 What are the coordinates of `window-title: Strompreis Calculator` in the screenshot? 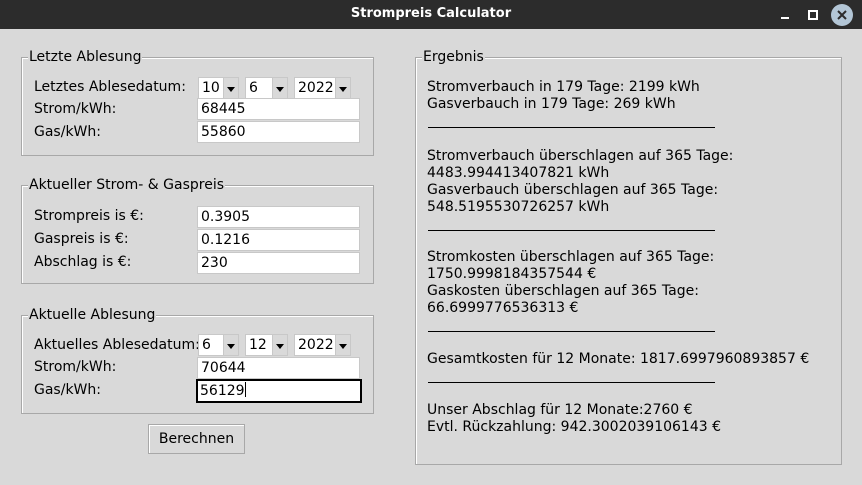 It's located at (431, 13).